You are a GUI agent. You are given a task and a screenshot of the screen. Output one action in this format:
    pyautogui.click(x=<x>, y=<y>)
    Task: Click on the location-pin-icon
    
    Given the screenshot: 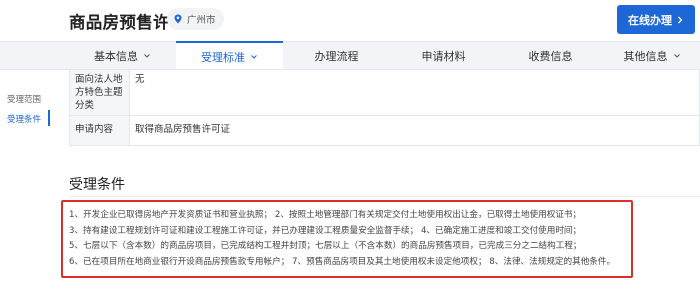 What is the action you would take?
    pyautogui.click(x=178, y=19)
    